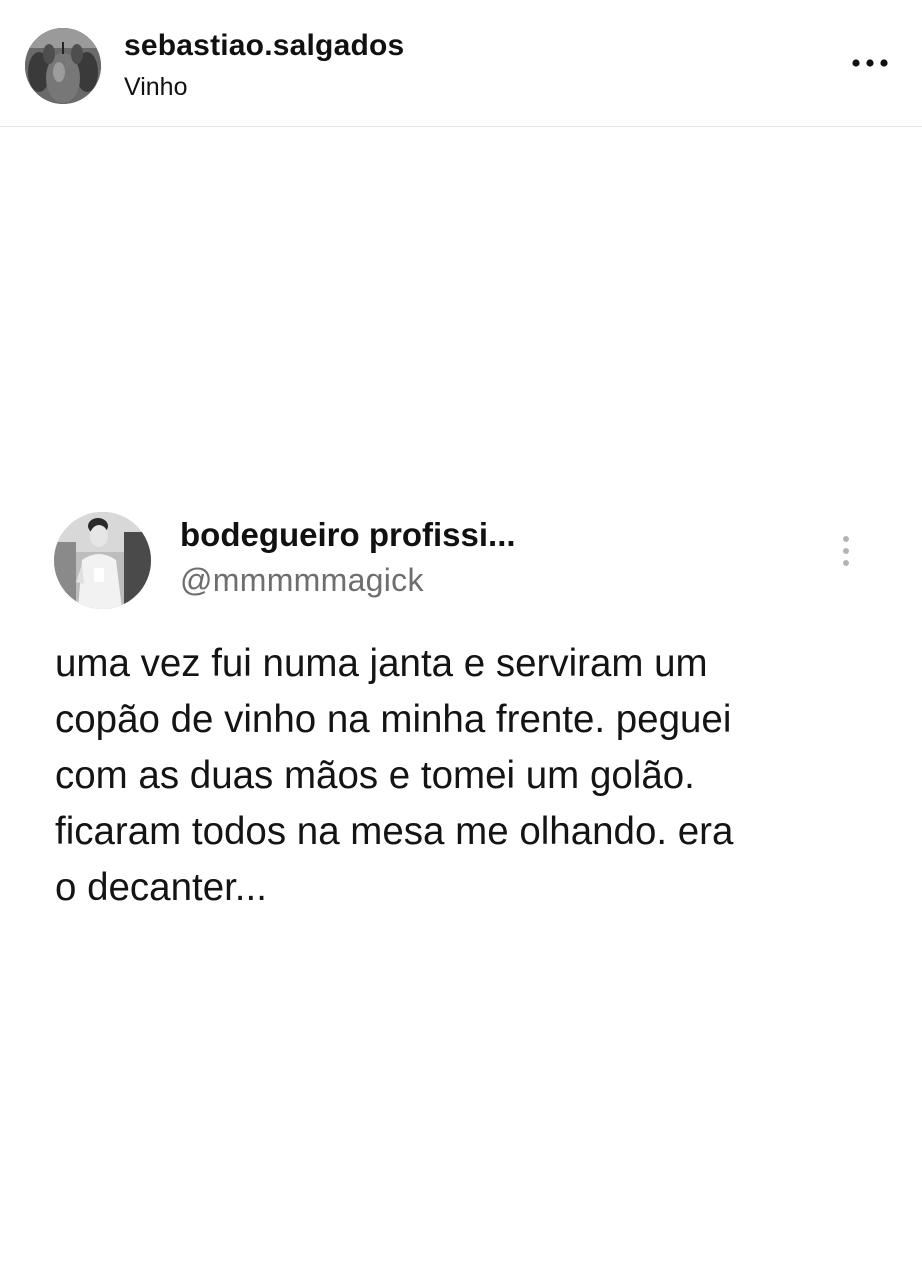 The height and width of the screenshot is (1280, 922). I want to click on person-photo-icon, so click(102, 560).